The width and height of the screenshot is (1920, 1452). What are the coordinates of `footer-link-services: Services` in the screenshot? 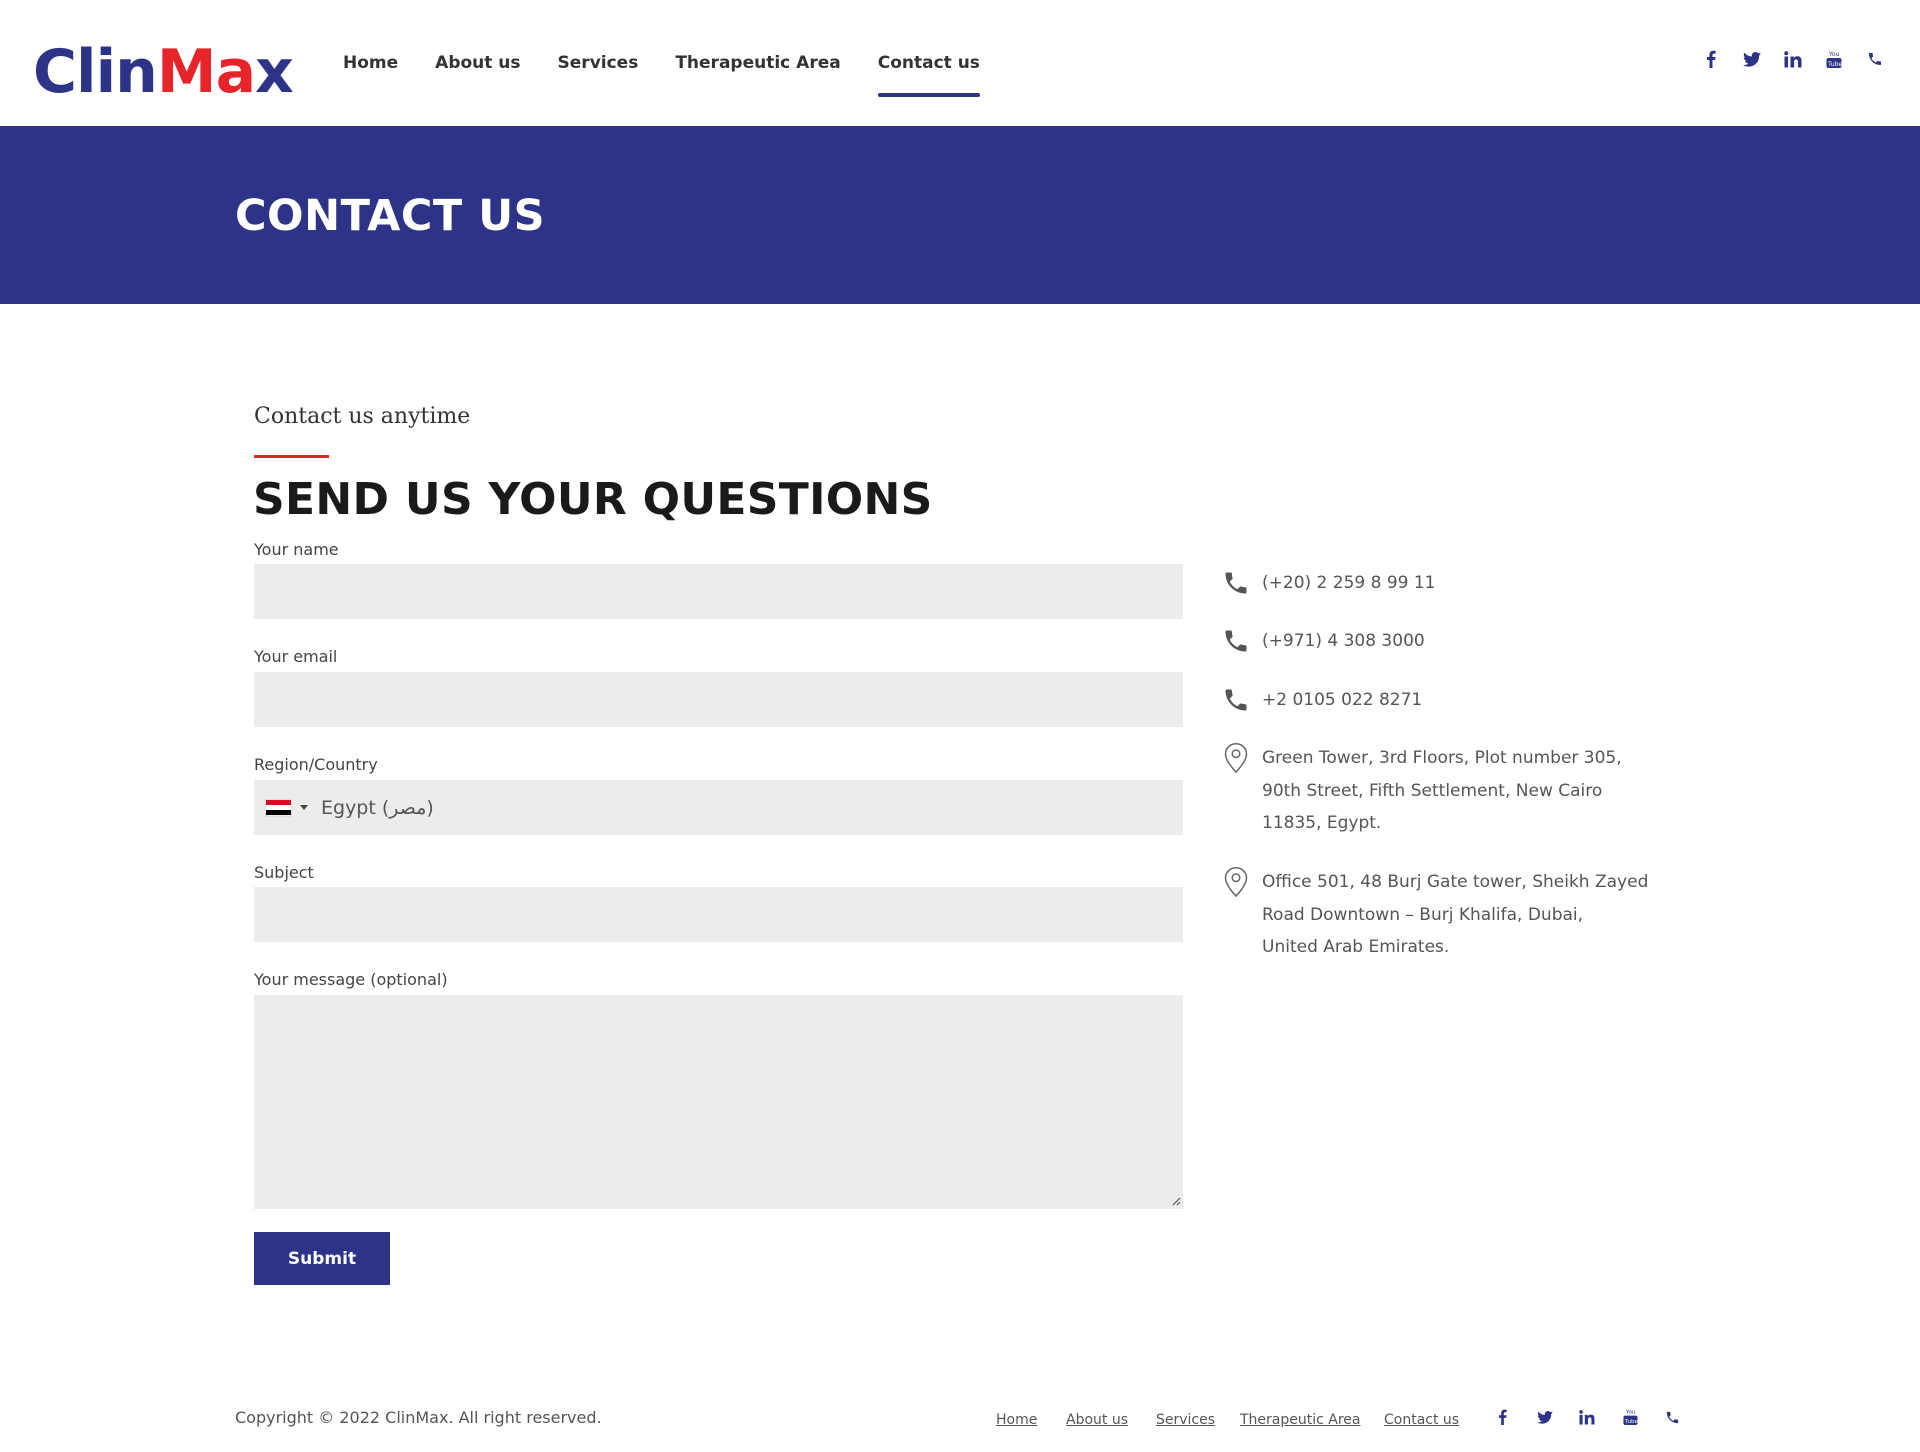 It's located at (1185, 1420).